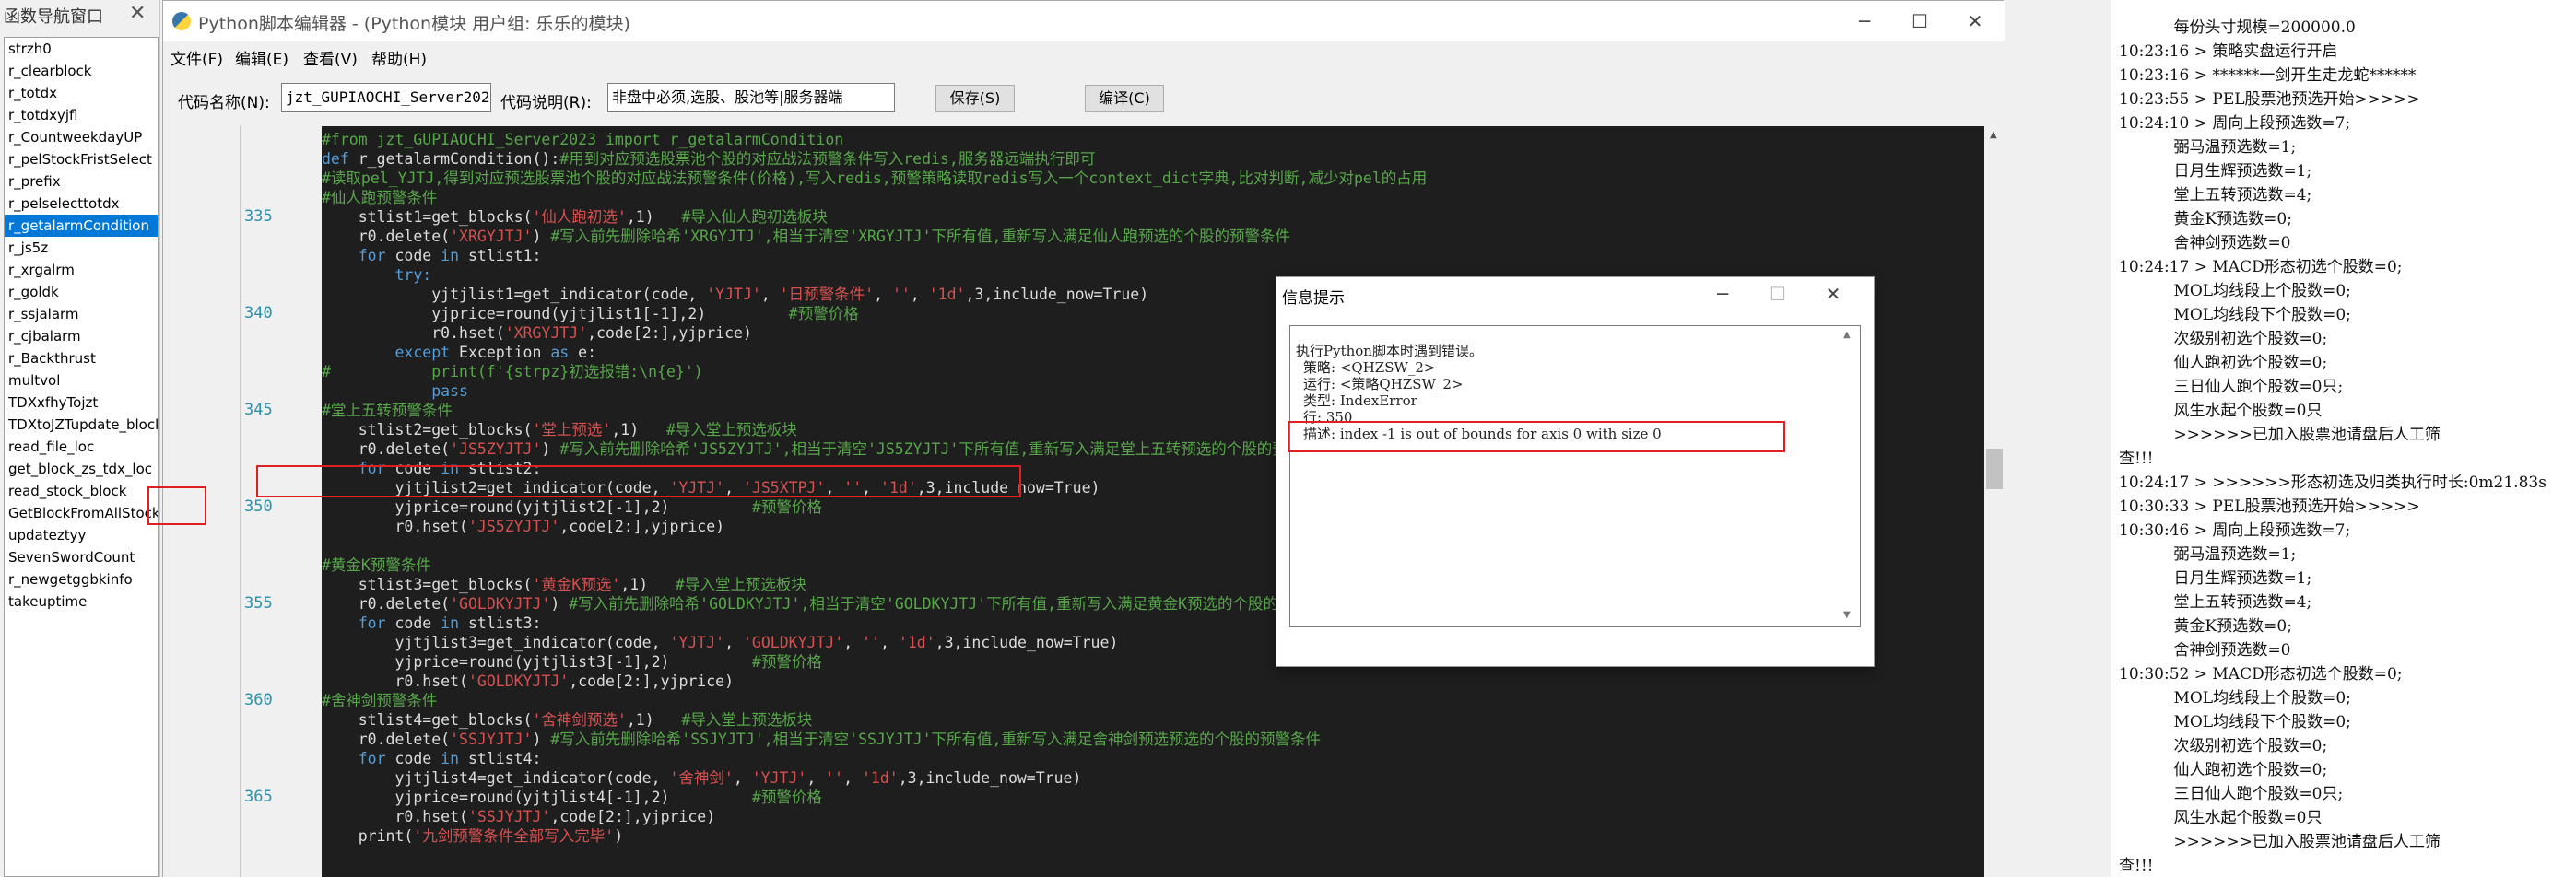 The image size is (2576, 877). I want to click on code-line: r0.hset('XRGYJTJ',code[2:],yjprice), so click(537, 333).